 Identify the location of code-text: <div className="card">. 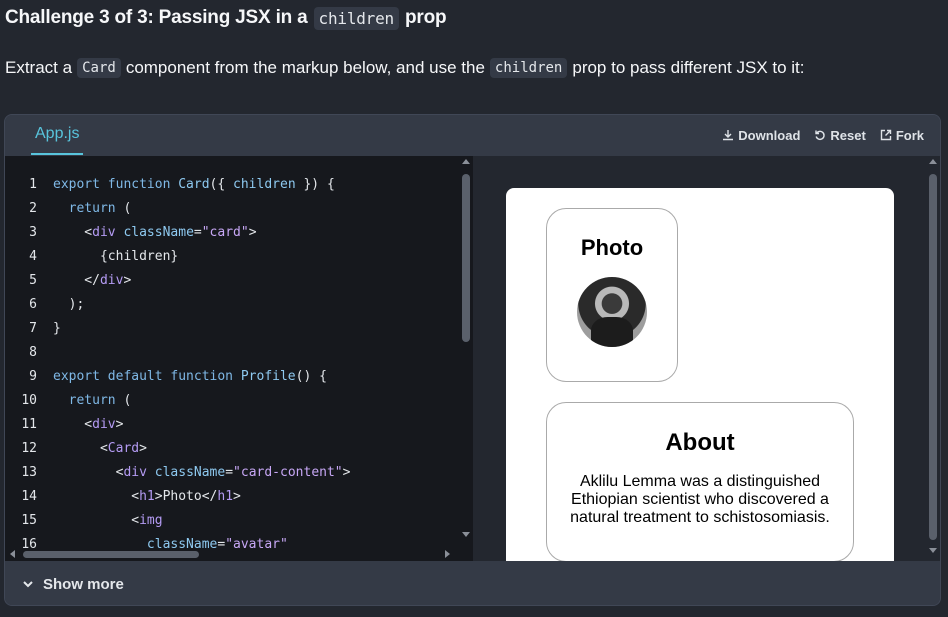
(147, 233).